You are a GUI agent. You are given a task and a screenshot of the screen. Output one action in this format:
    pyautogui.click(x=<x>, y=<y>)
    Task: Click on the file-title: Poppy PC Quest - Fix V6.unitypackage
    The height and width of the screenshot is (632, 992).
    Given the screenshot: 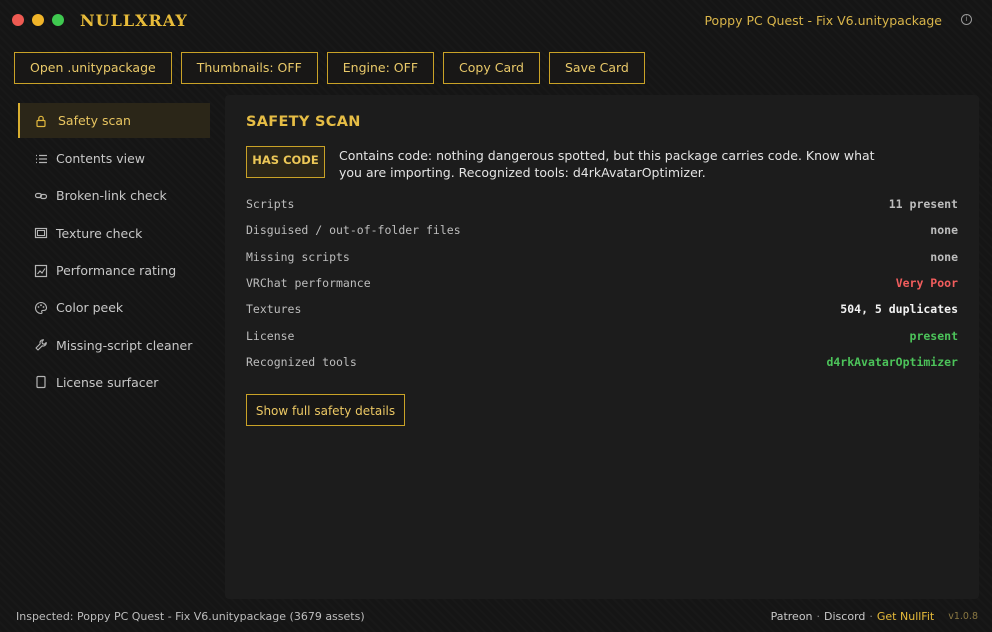 What is the action you would take?
    pyautogui.click(x=823, y=20)
    